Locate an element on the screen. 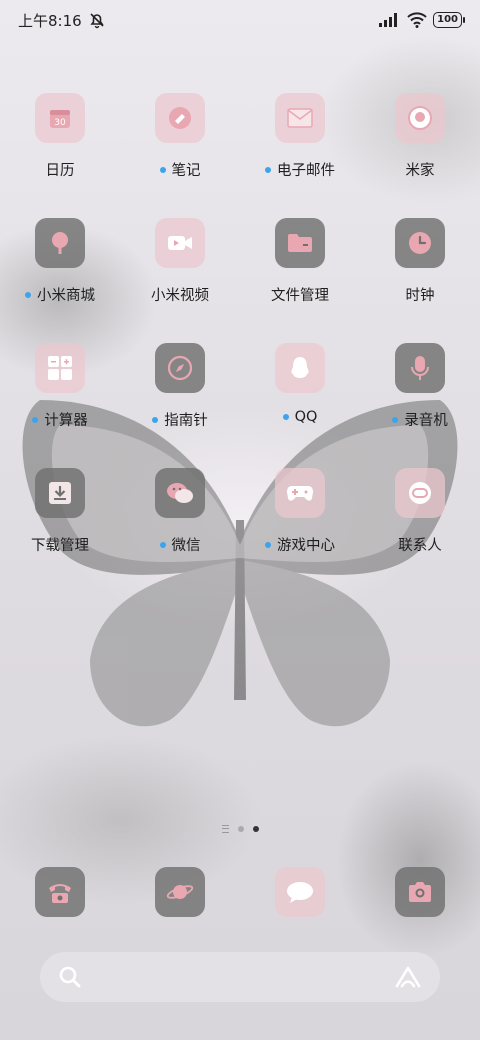  contacts-icon is located at coordinates (420, 493).